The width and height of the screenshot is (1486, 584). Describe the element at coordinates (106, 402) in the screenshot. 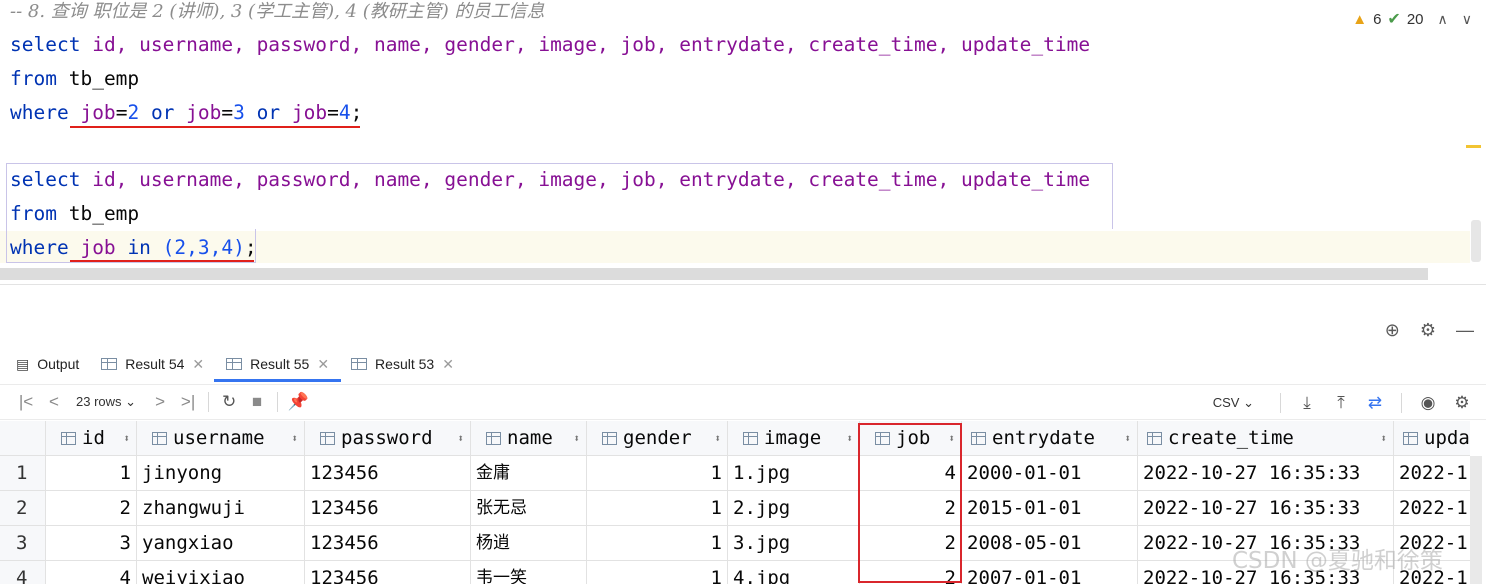

I see `rows-count-selector: 23 rows ⌄` at that location.